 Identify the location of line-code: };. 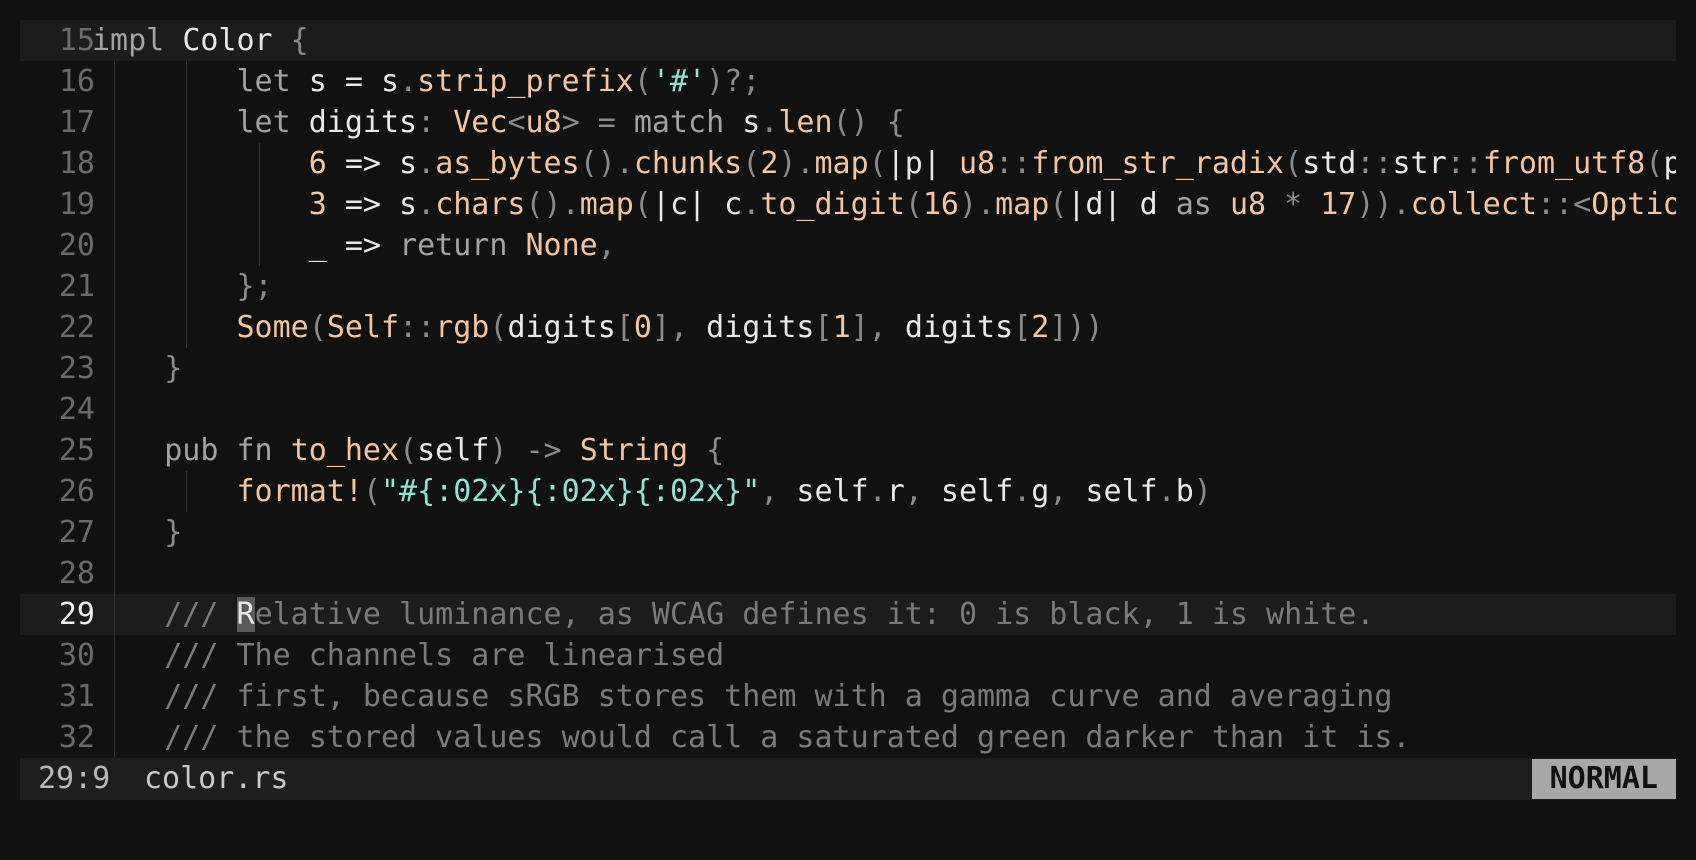
(884, 286).